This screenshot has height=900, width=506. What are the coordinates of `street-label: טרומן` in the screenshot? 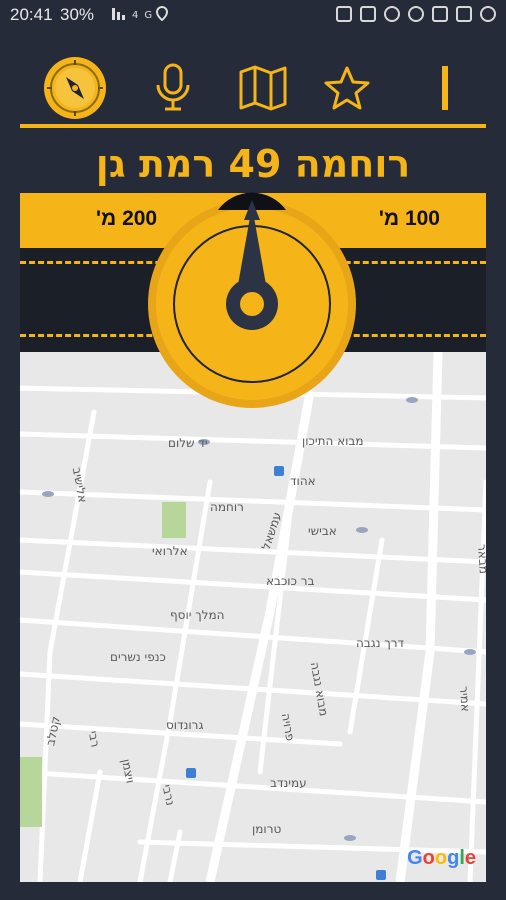 It's located at (267, 829).